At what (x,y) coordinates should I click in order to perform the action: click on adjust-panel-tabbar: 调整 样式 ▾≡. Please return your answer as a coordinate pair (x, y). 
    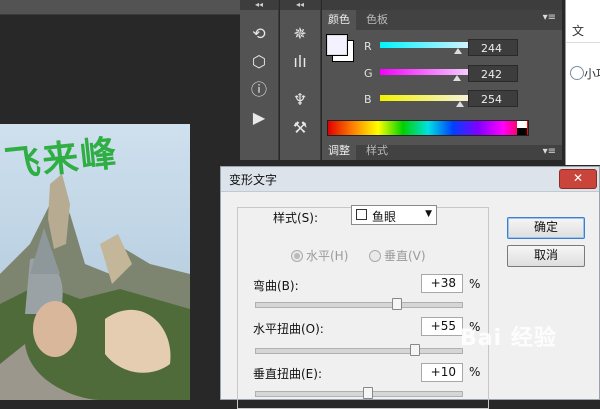
    Looking at the image, I should click on (442, 151).